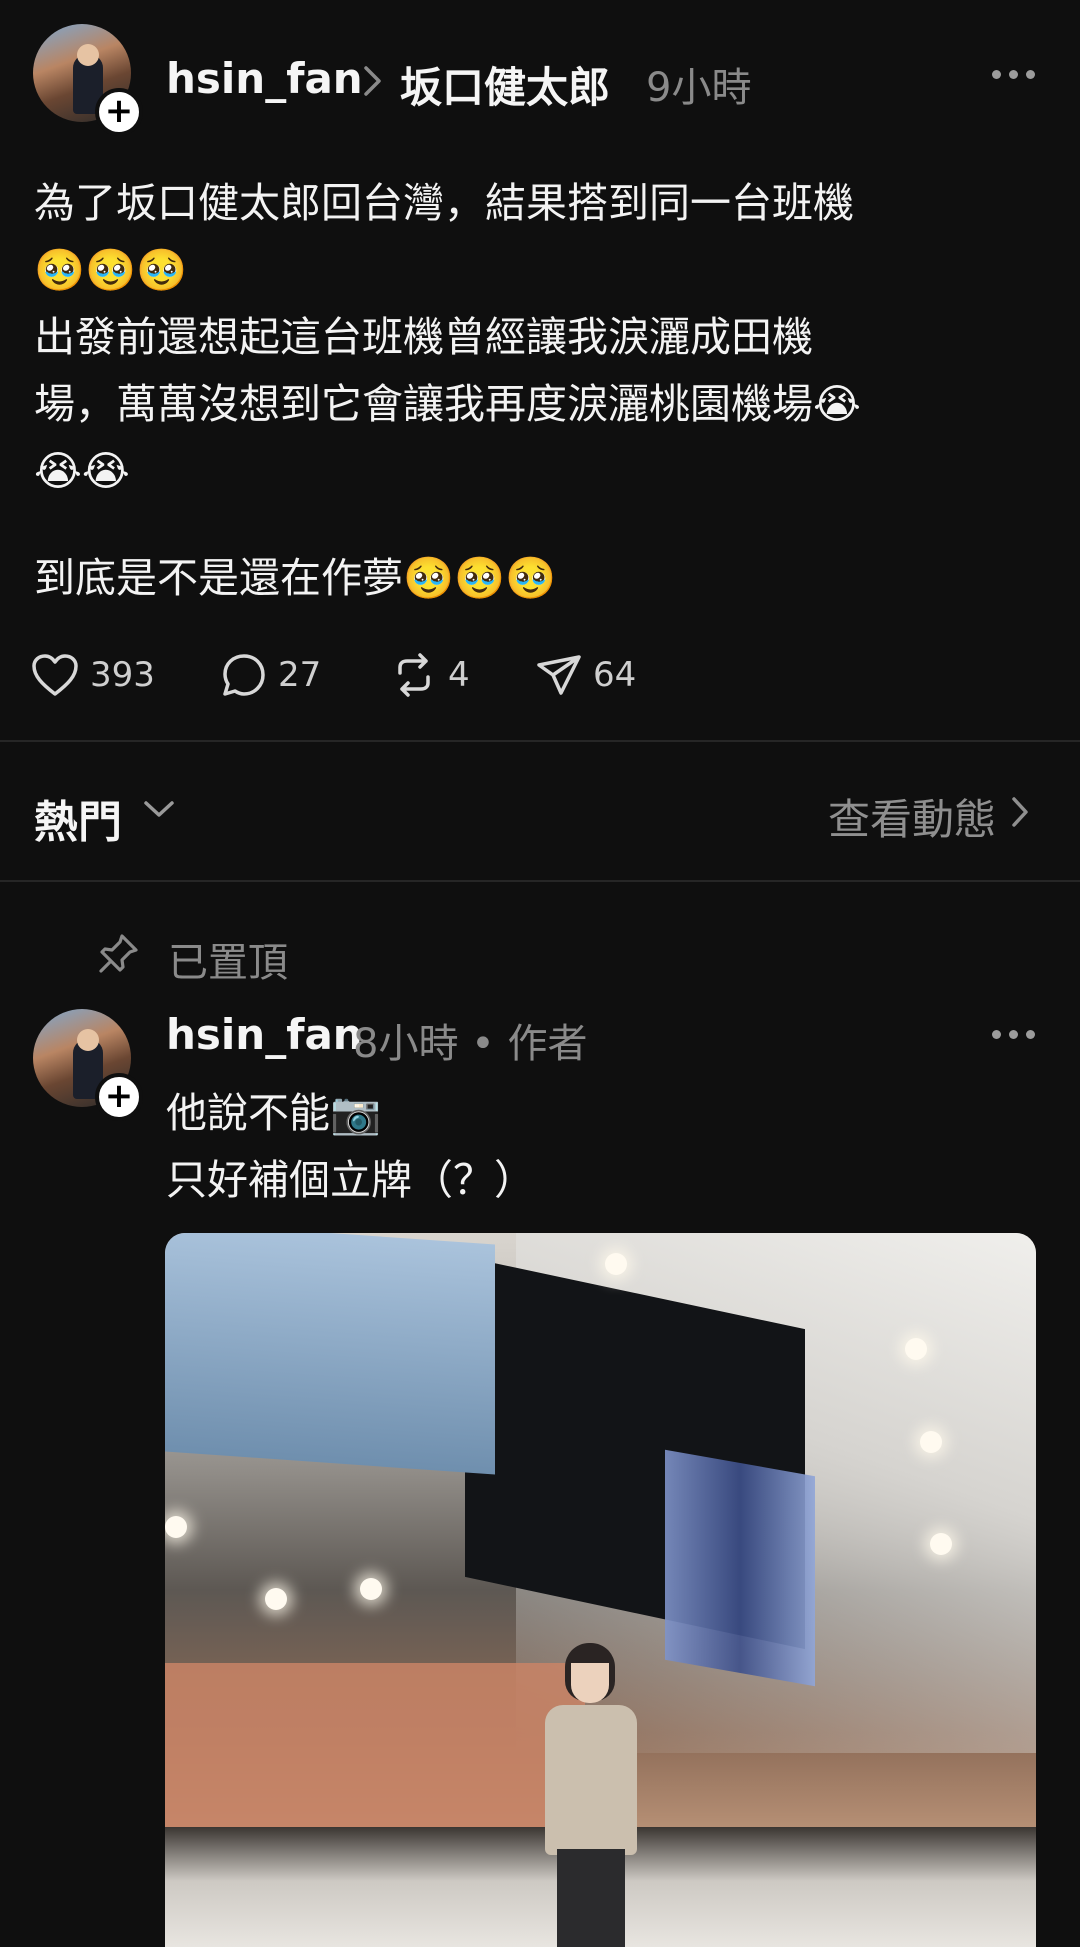 The height and width of the screenshot is (1947, 1080). What do you see at coordinates (591, 1898) in the screenshot?
I see `standee-legs` at bounding box center [591, 1898].